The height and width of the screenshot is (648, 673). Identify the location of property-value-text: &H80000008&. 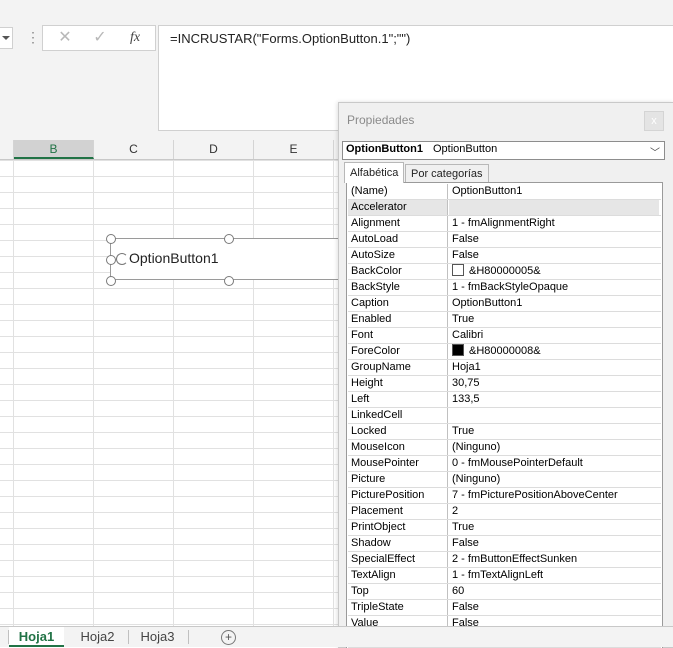
(505, 351).